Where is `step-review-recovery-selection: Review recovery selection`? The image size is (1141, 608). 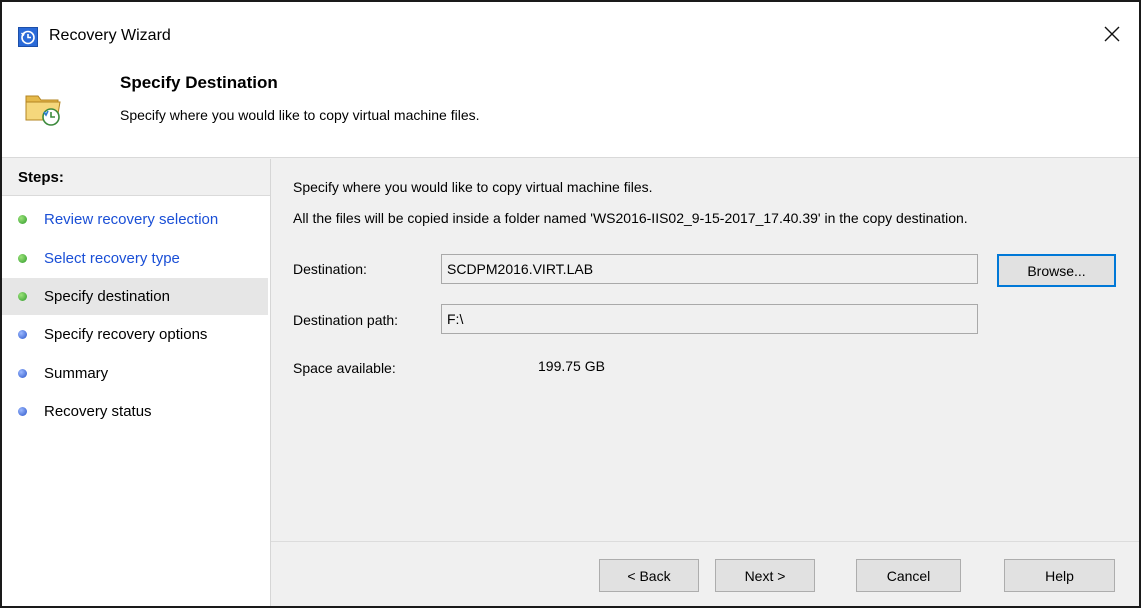
step-review-recovery-selection: Review recovery selection is located at coordinates (135, 219).